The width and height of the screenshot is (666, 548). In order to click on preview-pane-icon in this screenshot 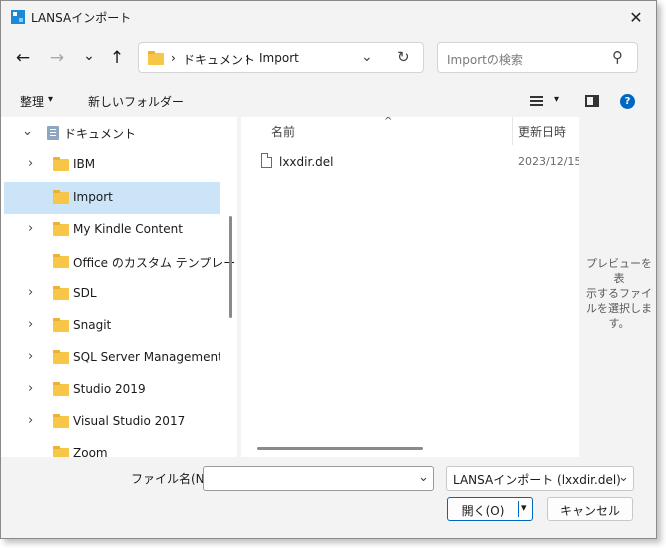, I will do `click(592, 101)`.